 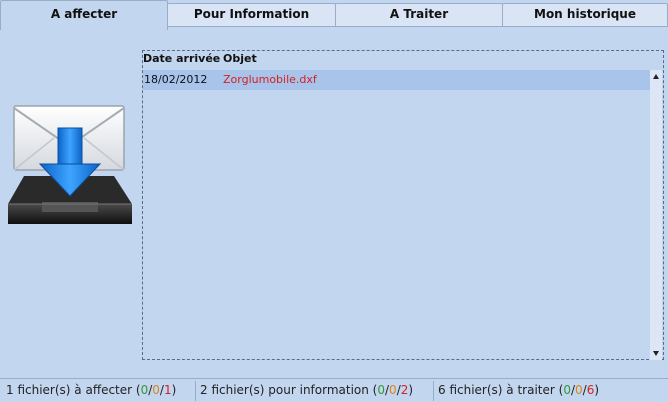 I want to click on inbox-download-icon, so click(x=70, y=164).